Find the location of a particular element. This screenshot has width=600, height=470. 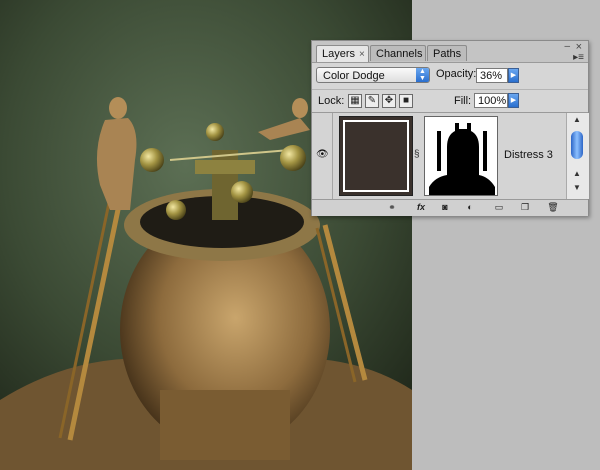

lock-label: Lock: is located at coordinates (331, 101).